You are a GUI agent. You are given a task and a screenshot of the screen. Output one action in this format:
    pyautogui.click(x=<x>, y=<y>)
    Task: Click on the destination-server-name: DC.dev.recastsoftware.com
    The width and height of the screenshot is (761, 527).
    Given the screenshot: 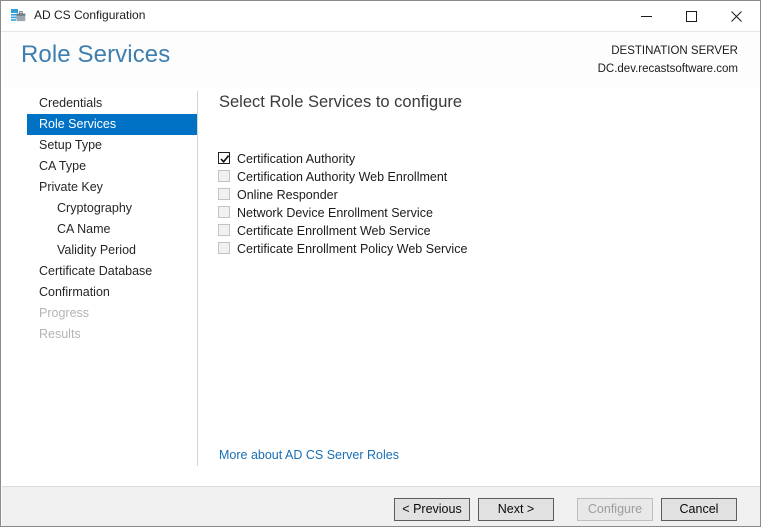 What is the action you would take?
    pyautogui.click(x=667, y=69)
    